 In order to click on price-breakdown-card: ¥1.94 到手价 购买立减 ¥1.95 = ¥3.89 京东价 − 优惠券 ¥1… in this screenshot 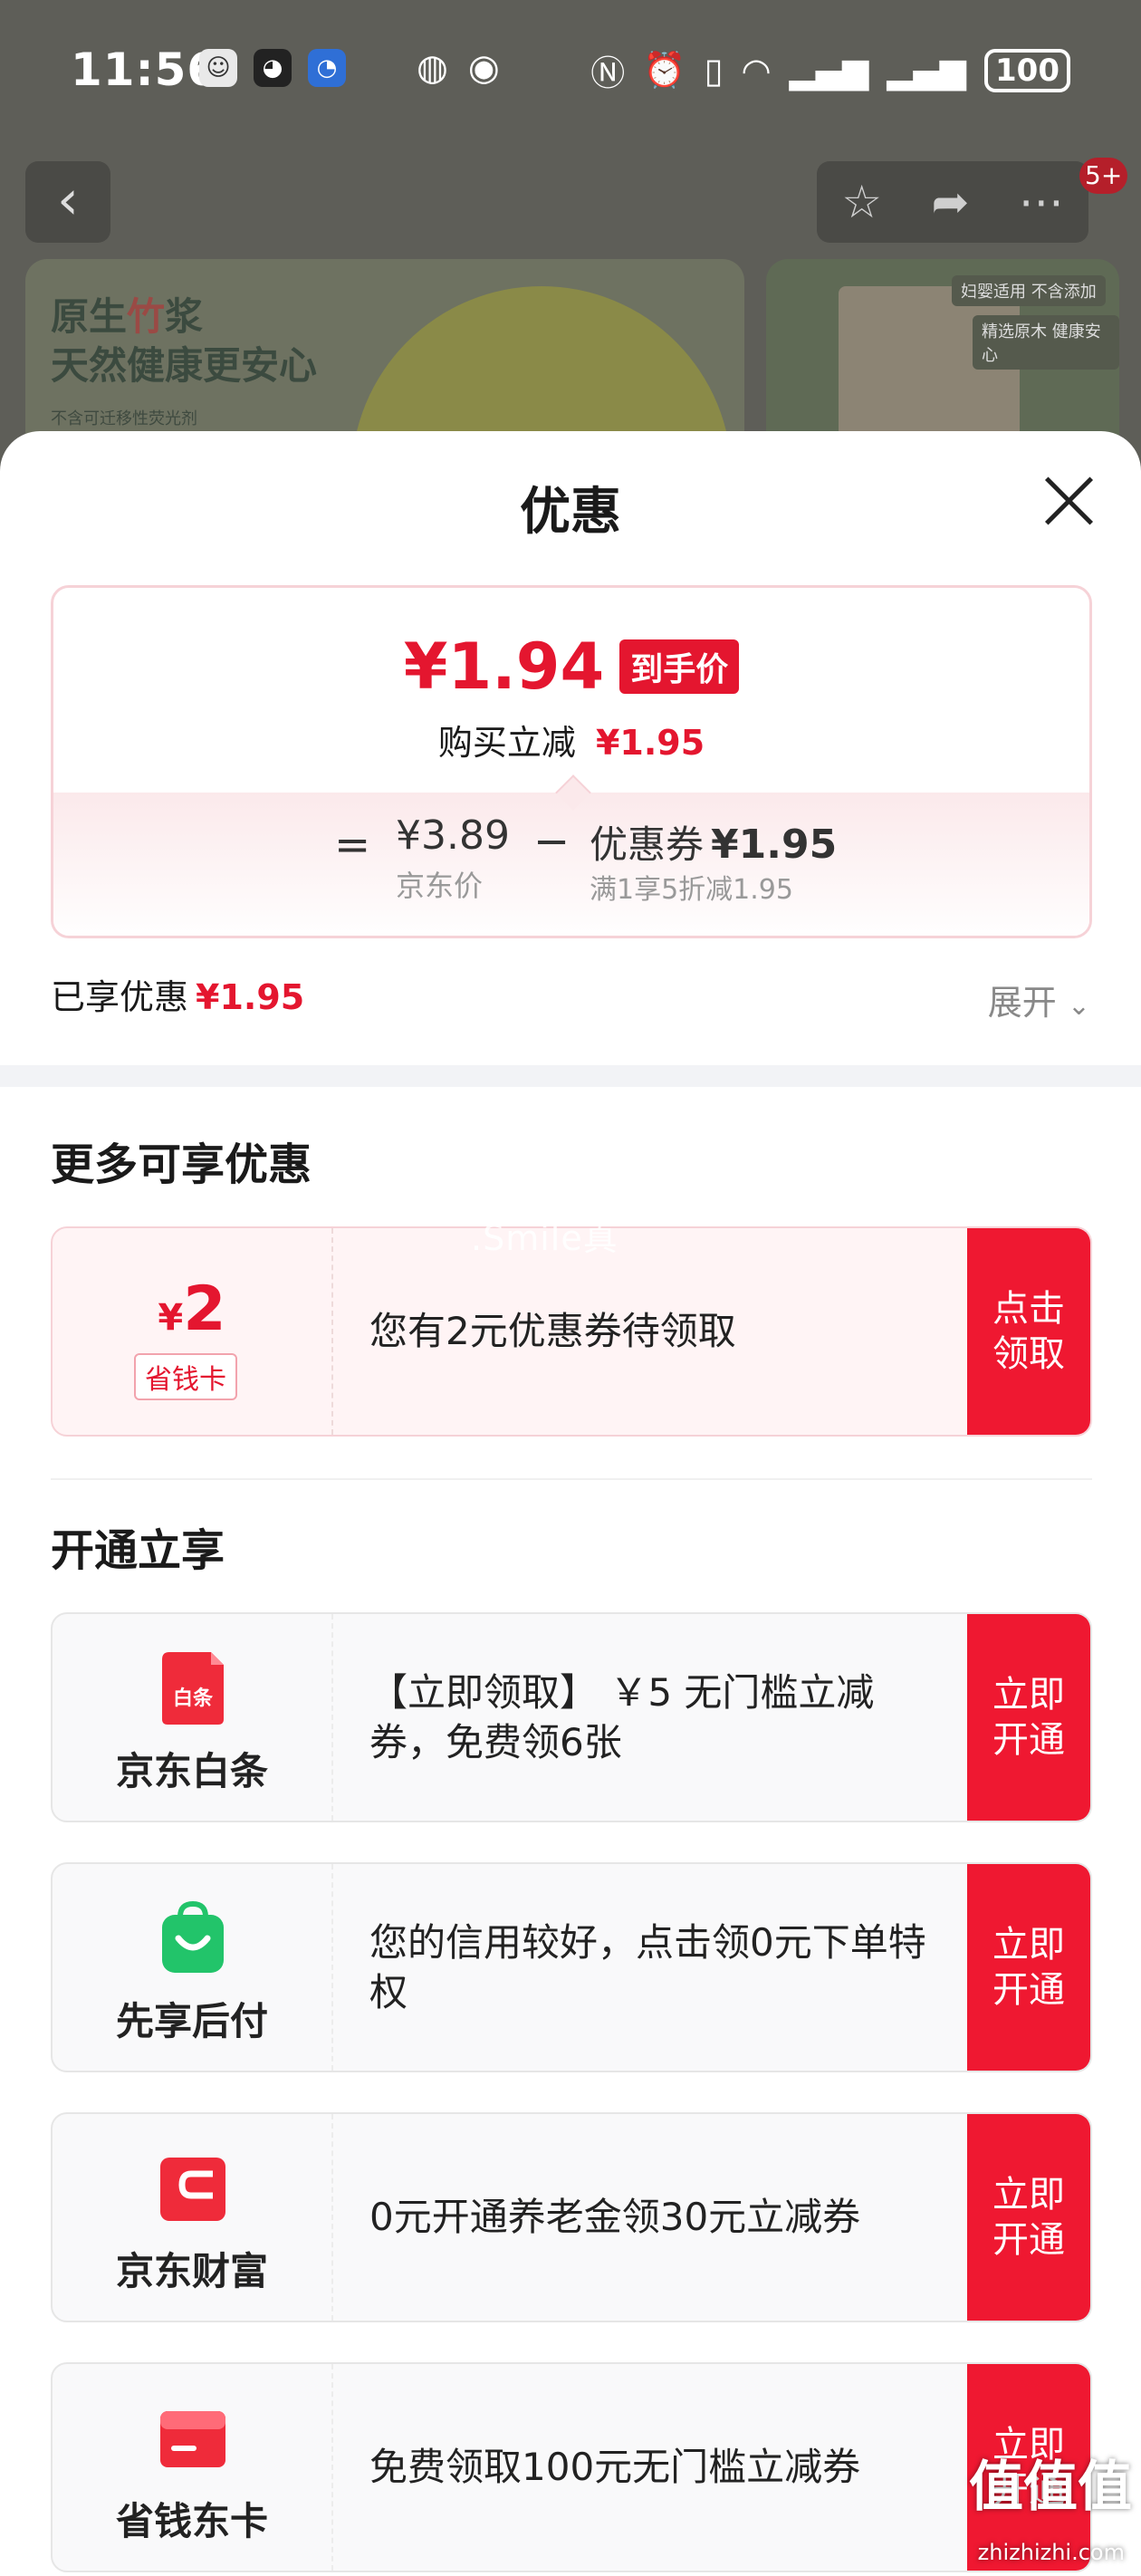, I will do `click(571, 761)`.